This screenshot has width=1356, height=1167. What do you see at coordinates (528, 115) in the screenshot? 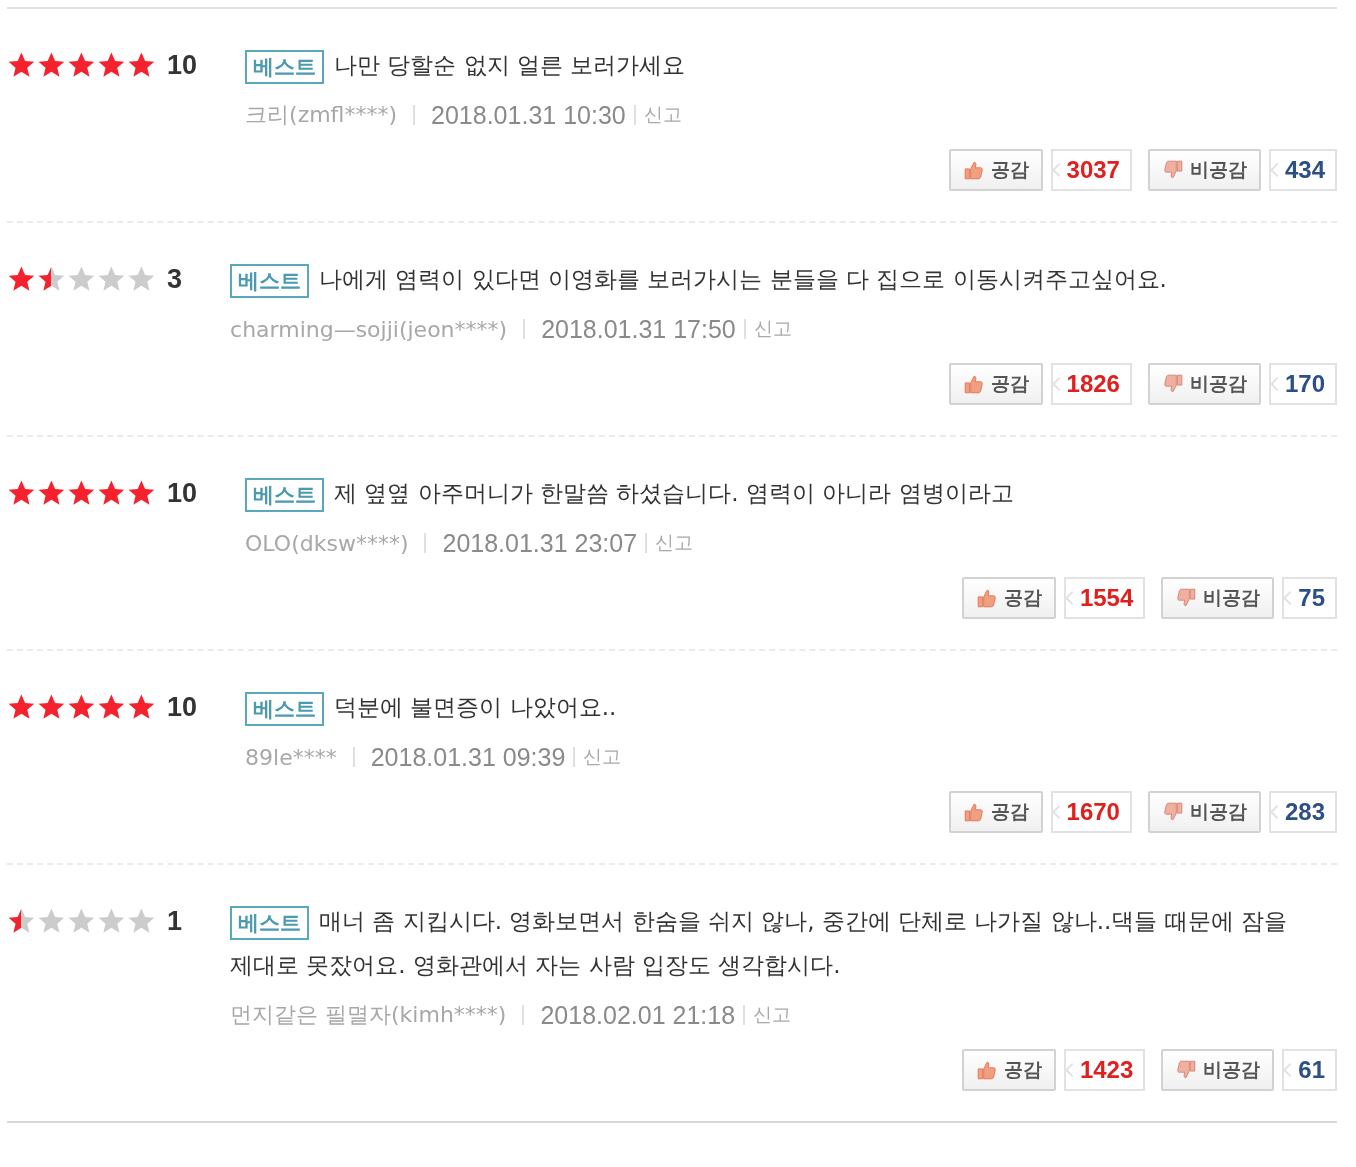
I see `review-date: 2018.01.31 10:30` at bounding box center [528, 115].